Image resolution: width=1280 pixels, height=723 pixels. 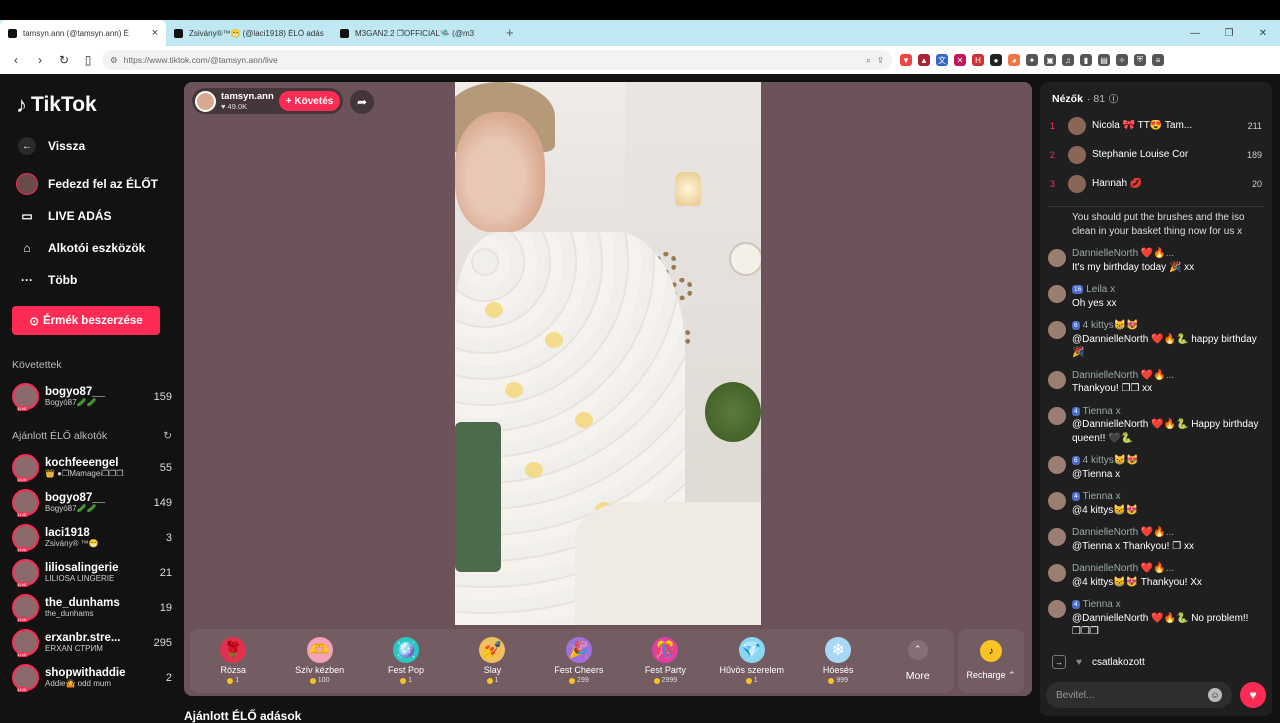 I want to click on video-print-decor, so click(x=584, y=420).